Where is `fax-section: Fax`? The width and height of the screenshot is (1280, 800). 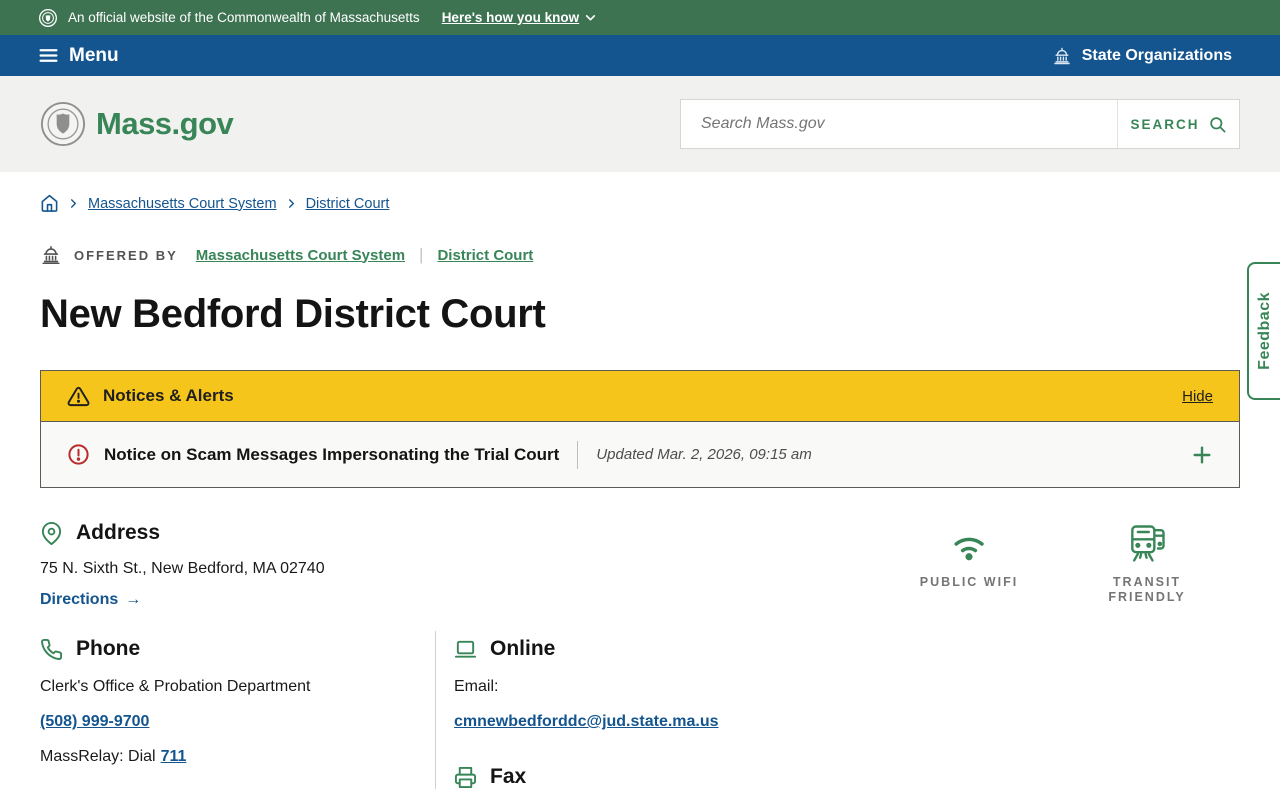
fax-section: Fax is located at coordinates (586, 777).